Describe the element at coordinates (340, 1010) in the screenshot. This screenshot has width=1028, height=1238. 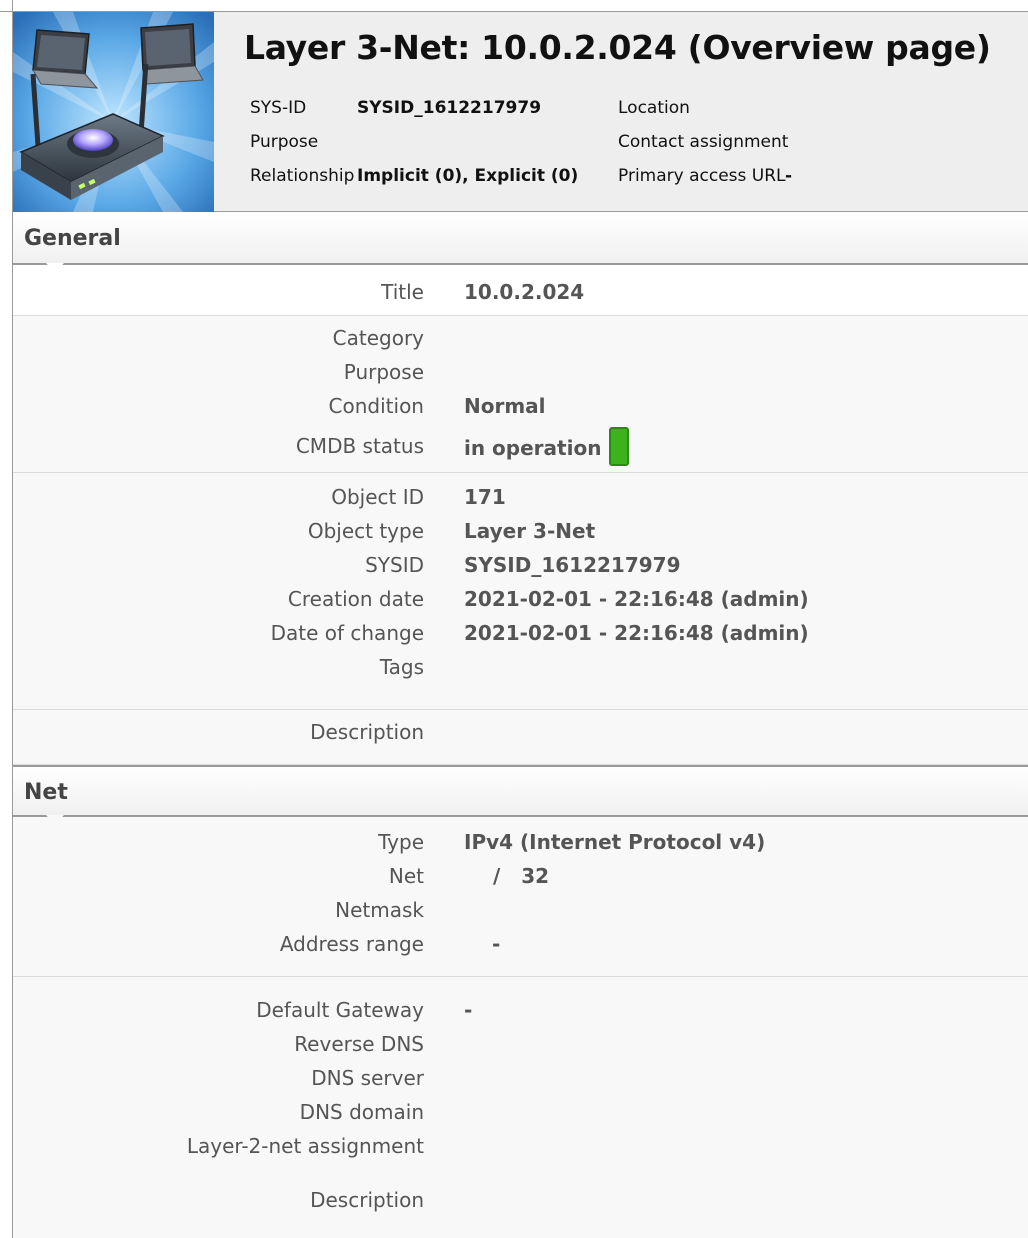
I see `default-gateway-label: Default Gateway` at that location.